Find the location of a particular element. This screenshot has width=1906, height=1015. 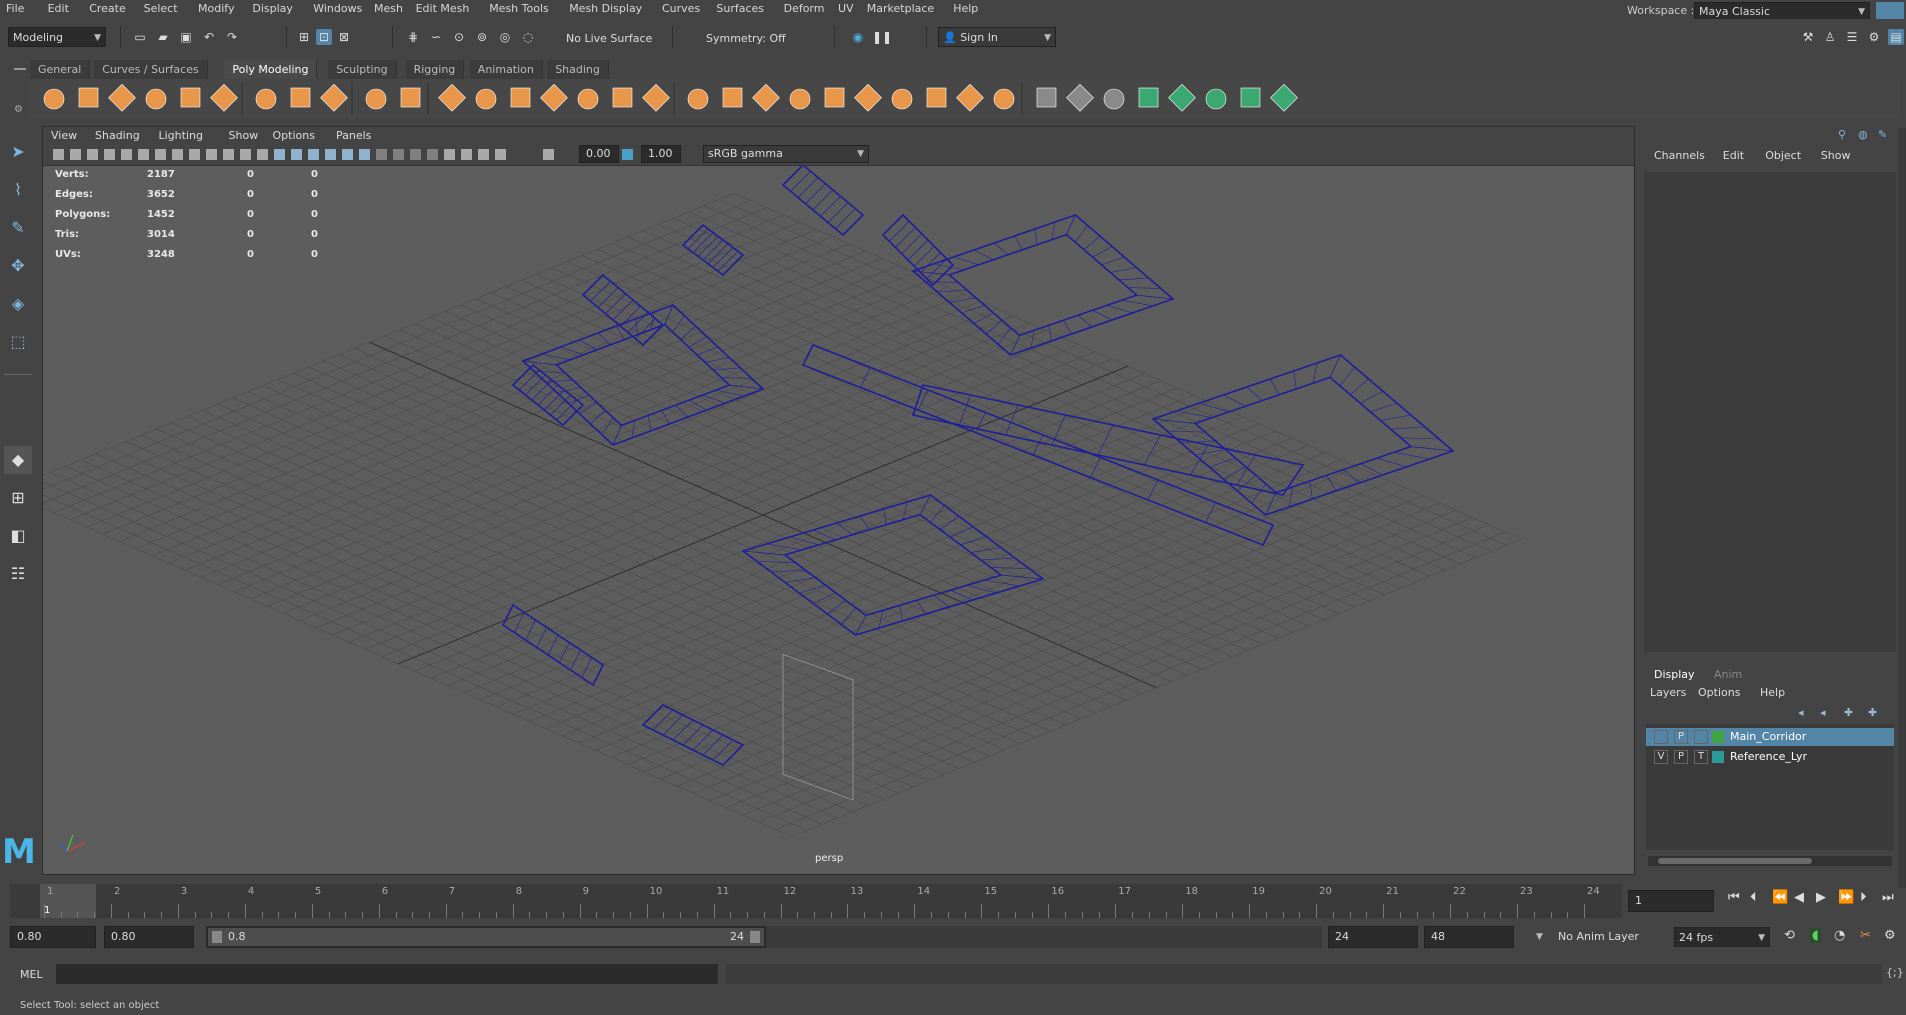

color-space-dropdown: sRGB gamma ▼ is located at coordinates (786, 154).